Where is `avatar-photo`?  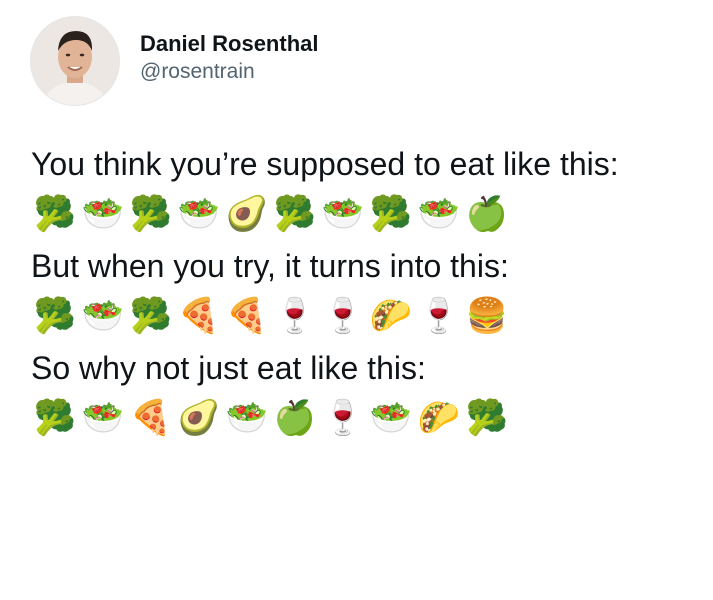 avatar-photo is located at coordinates (75, 61).